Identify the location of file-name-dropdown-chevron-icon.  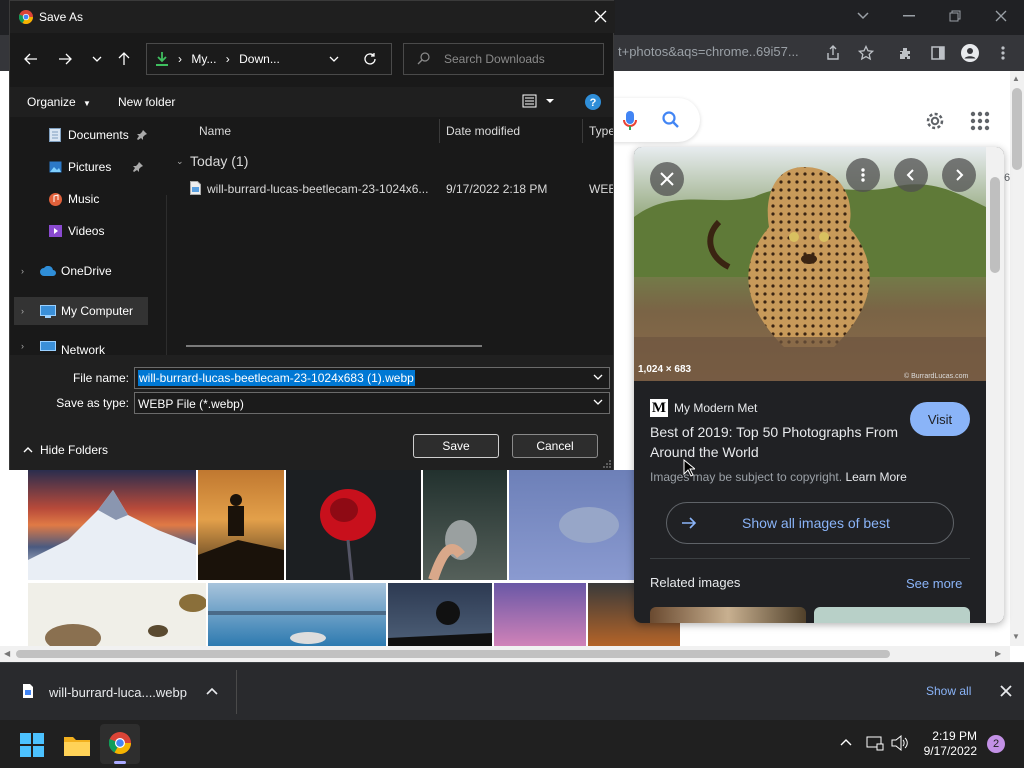
(598, 377).